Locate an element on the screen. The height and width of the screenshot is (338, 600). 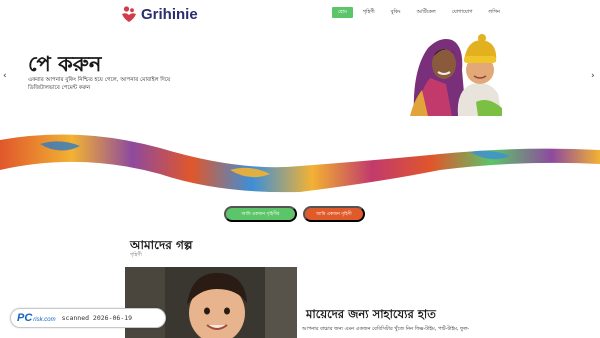
join-as-grihinie-button: আমি একজন গৃহিণী is located at coordinates (334, 214).